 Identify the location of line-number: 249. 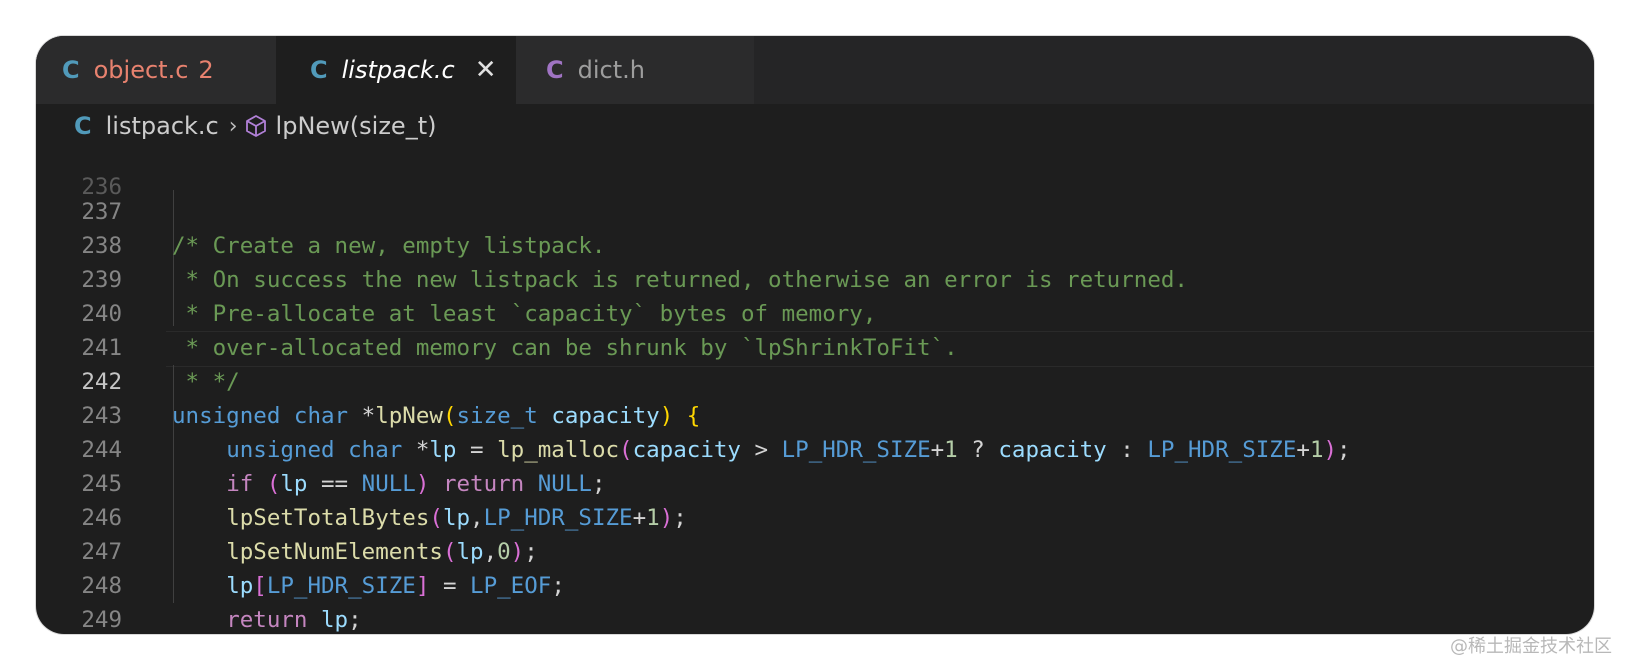
(101, 620).